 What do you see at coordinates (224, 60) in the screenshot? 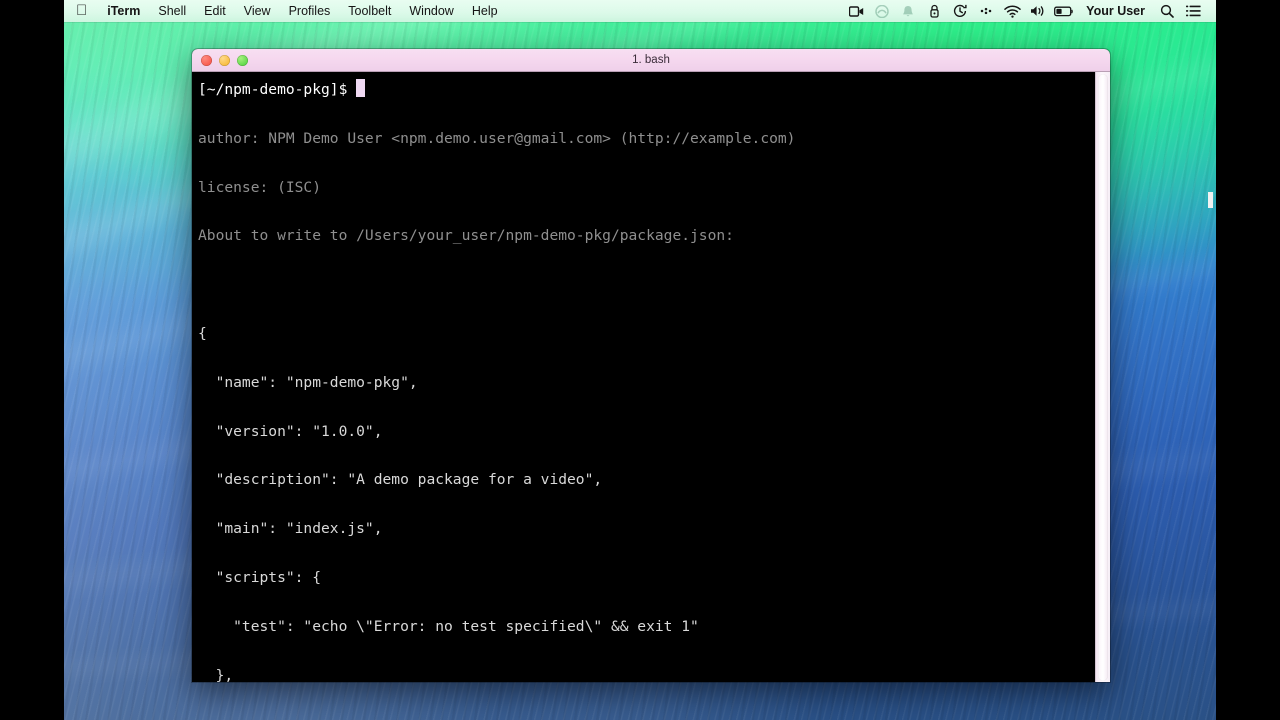
I see `minimize-button` at bounding box center [224, 60].